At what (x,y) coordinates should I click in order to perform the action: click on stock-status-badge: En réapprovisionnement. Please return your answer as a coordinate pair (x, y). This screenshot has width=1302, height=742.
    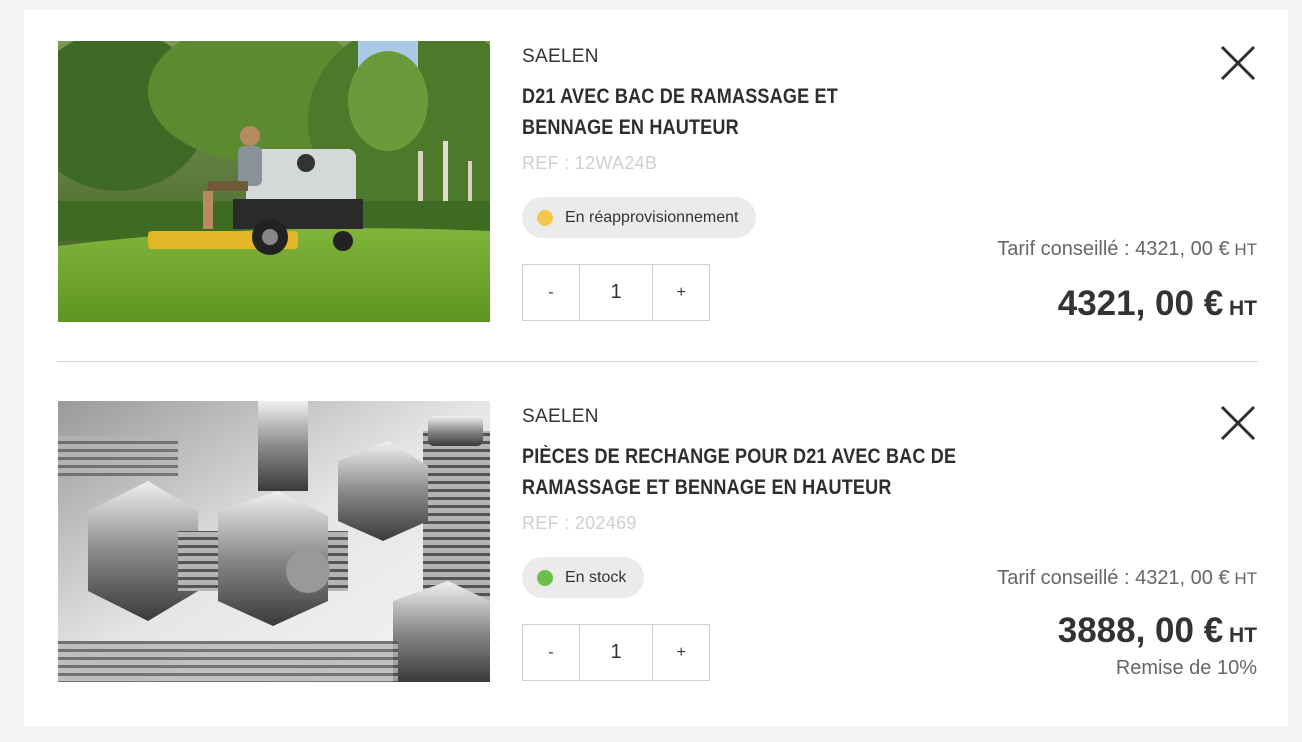
    Looking at the image, I should click on (639, 217).